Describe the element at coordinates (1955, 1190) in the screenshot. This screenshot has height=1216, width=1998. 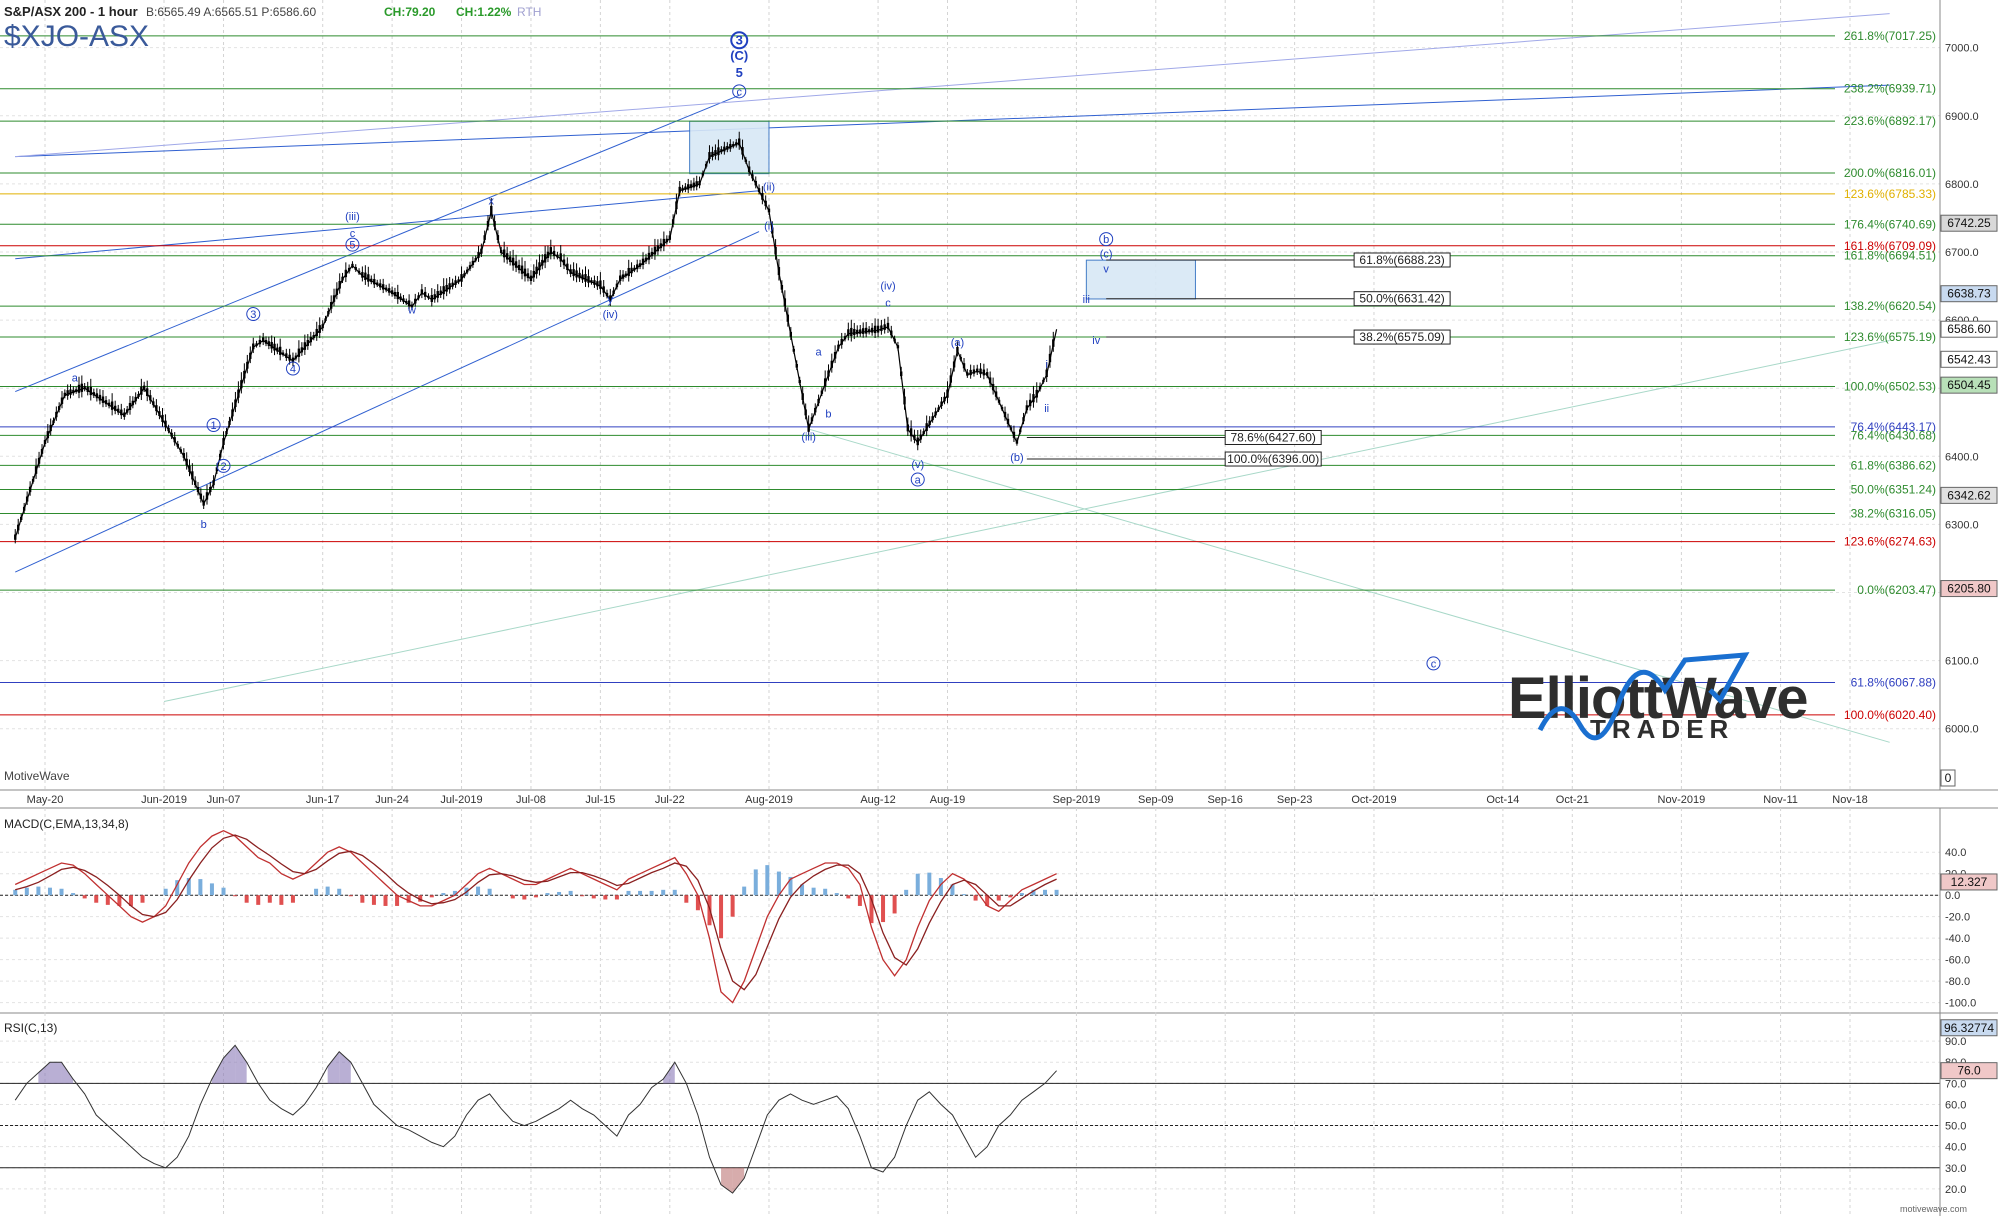
I see `rsi-tick-label: 20.0` at that location.